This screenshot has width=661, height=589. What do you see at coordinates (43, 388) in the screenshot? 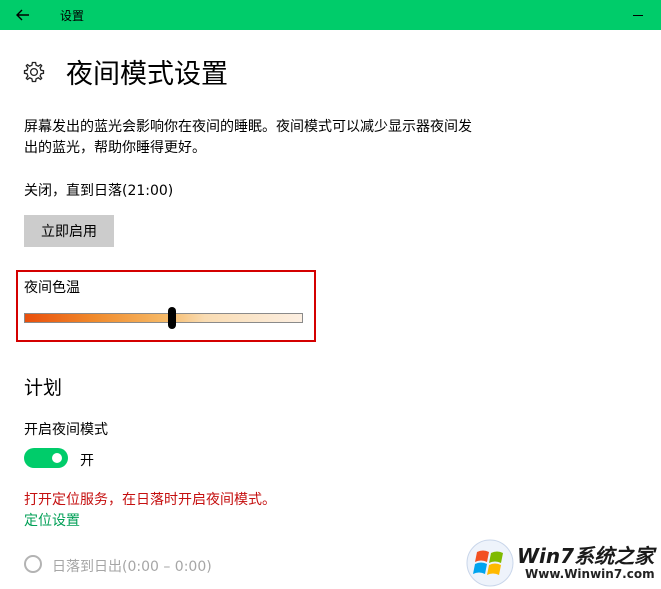
I see `schedule-heading: 计划` at bounding box center [43, 388].